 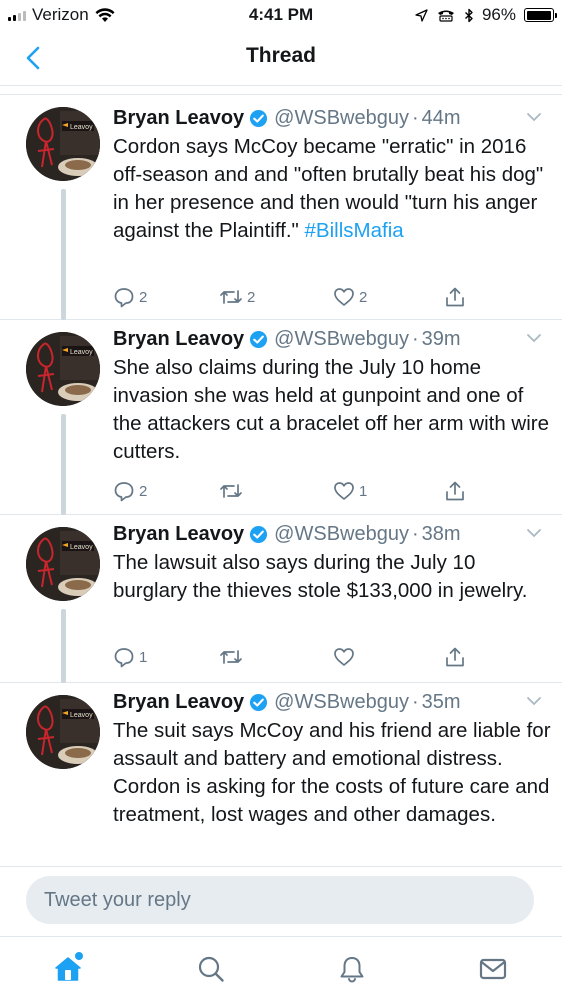 I want to click on like-button, so click(x=346, y=657).